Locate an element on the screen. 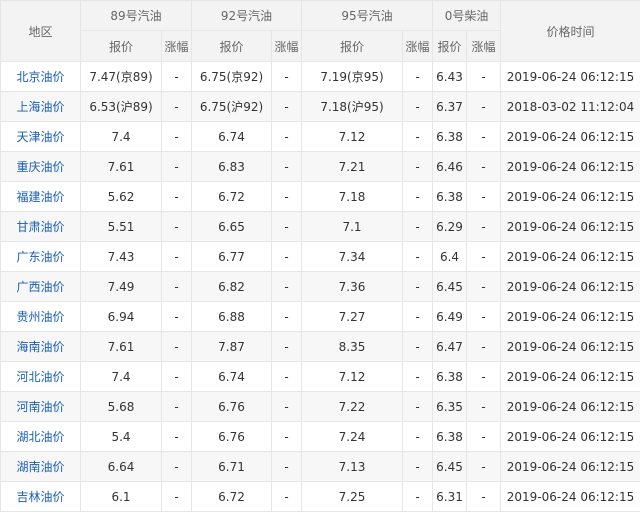 The image size is (640, 512). price-95: 7.12 is located at coordinates (352, 136).